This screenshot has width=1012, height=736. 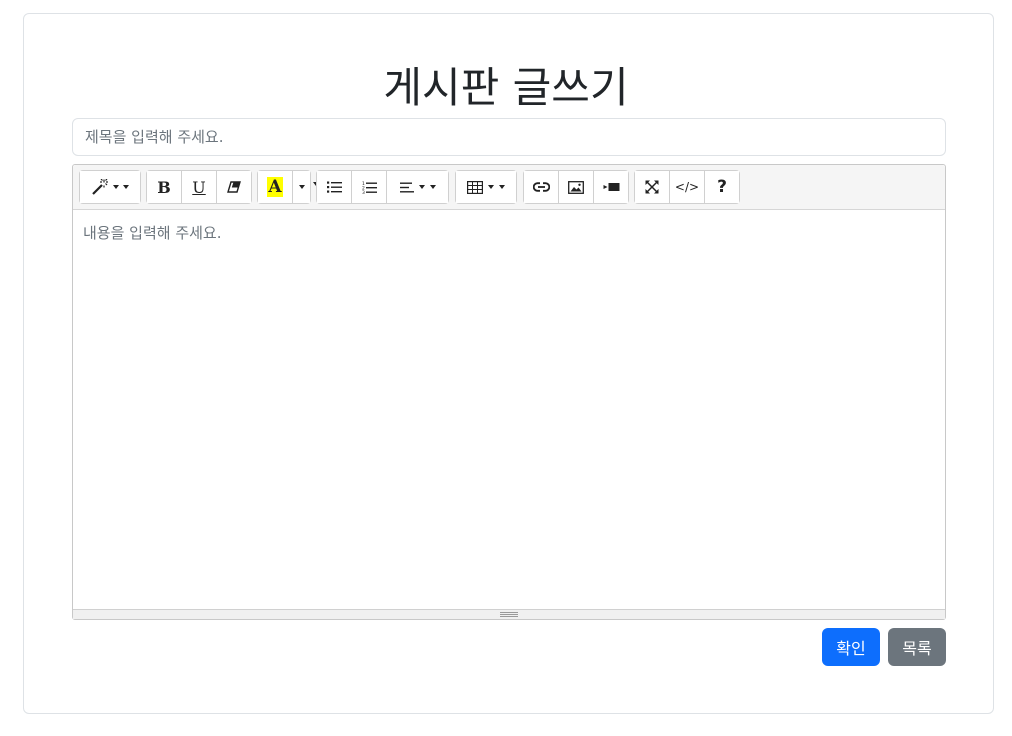 I want to click on bold-icon: B, so click(x=164, y=187).